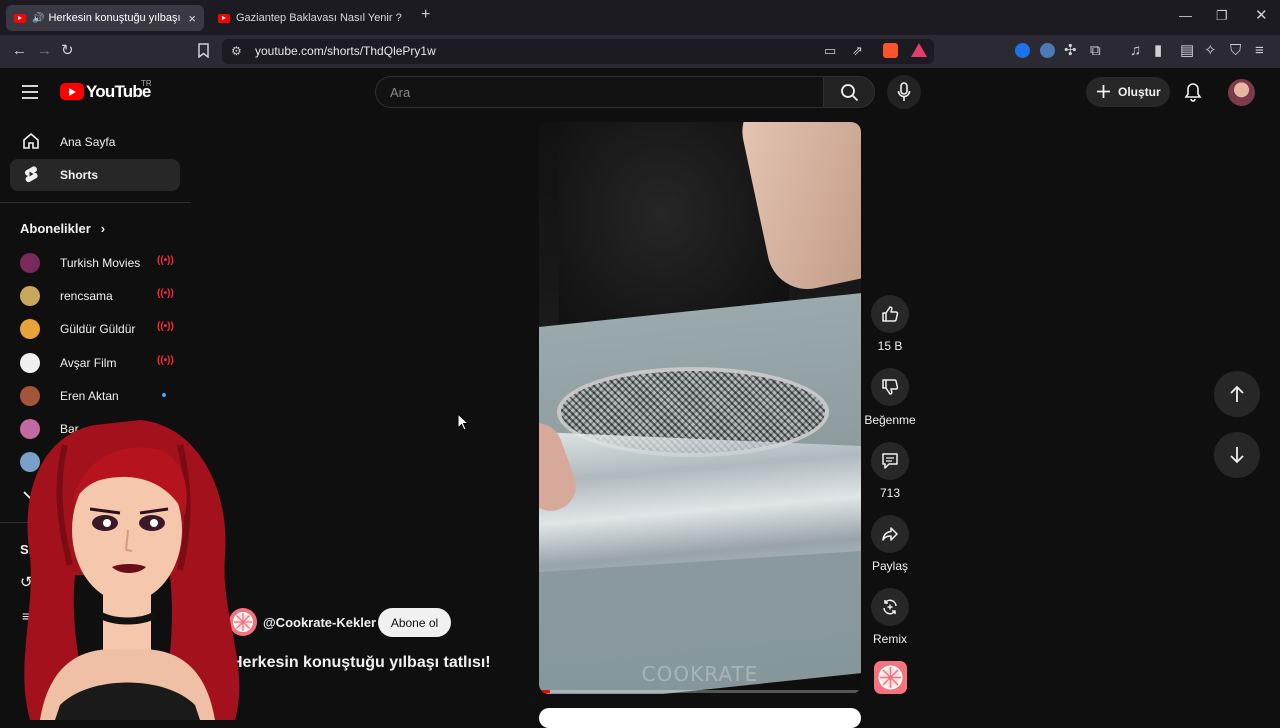 This screenshot has height=728, width=1280. I want to click on forward-icon: →, so click(44, 51).